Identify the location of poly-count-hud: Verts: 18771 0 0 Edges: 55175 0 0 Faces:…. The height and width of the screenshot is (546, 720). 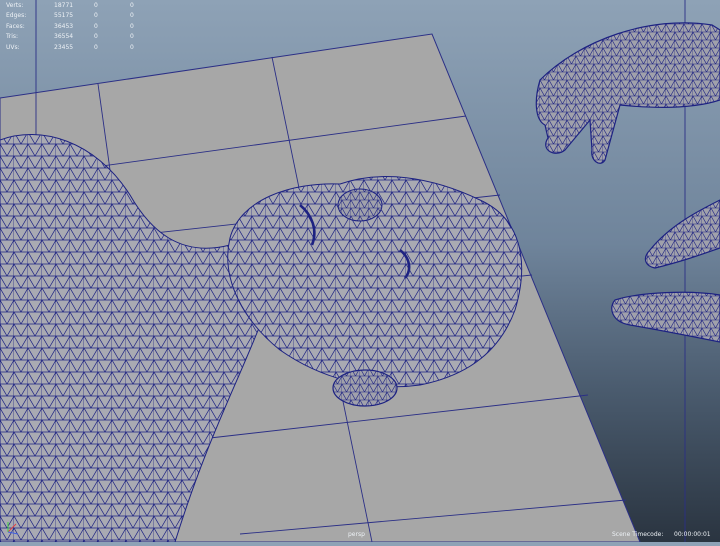
(78, 27).